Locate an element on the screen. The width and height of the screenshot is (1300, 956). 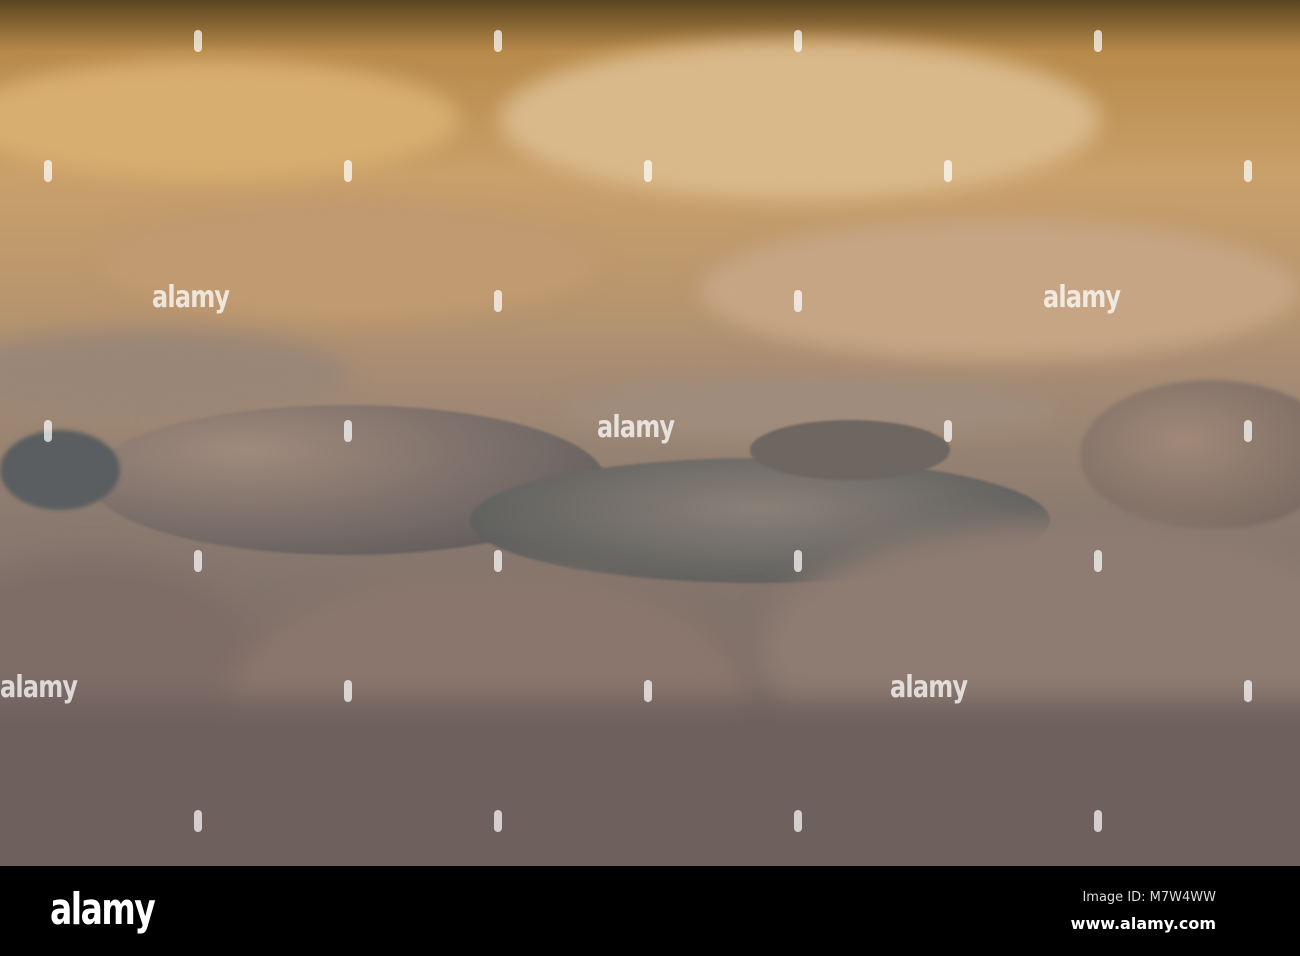
alamy-logo: alamy is located at coordinates (103, 909).